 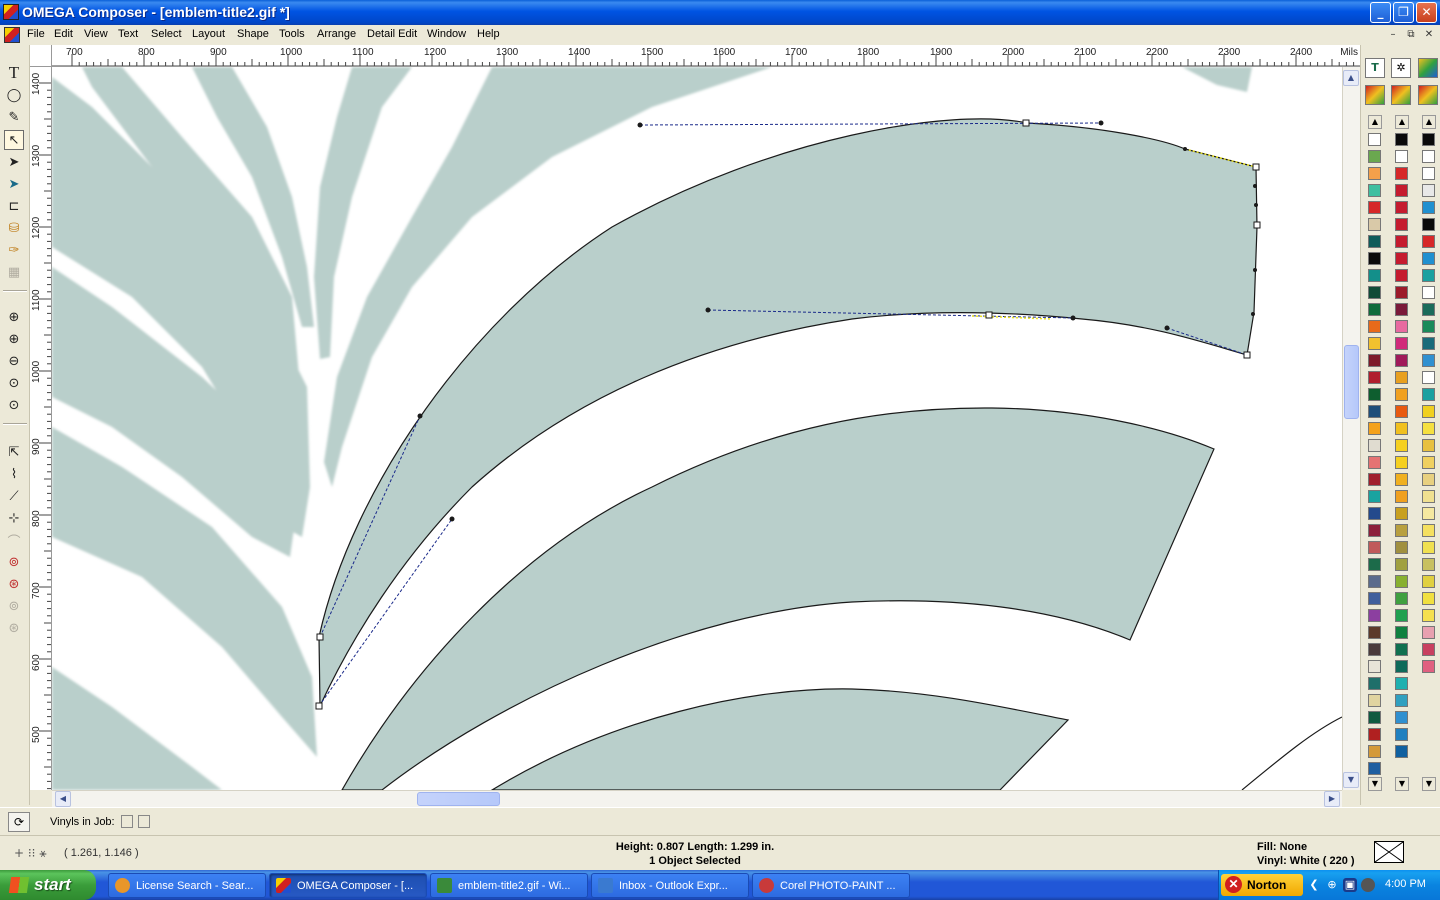 What do you see at coordinates (1351, 780) in the screenshot?
I see `scroll-down-arrow-icon: ▼` at bounding box center [1351, 780].